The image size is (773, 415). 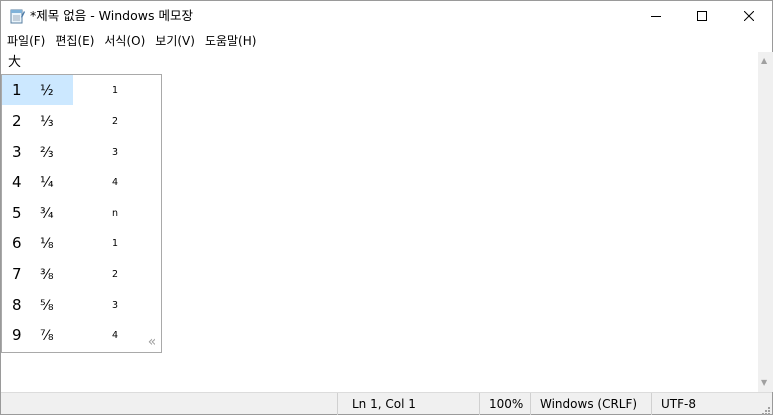 What do you see at coordinates (386, 16) in the screenshot?
I see `title-bar: *제목 없음 - Windows 메모장` at bounding box center [386, 16].